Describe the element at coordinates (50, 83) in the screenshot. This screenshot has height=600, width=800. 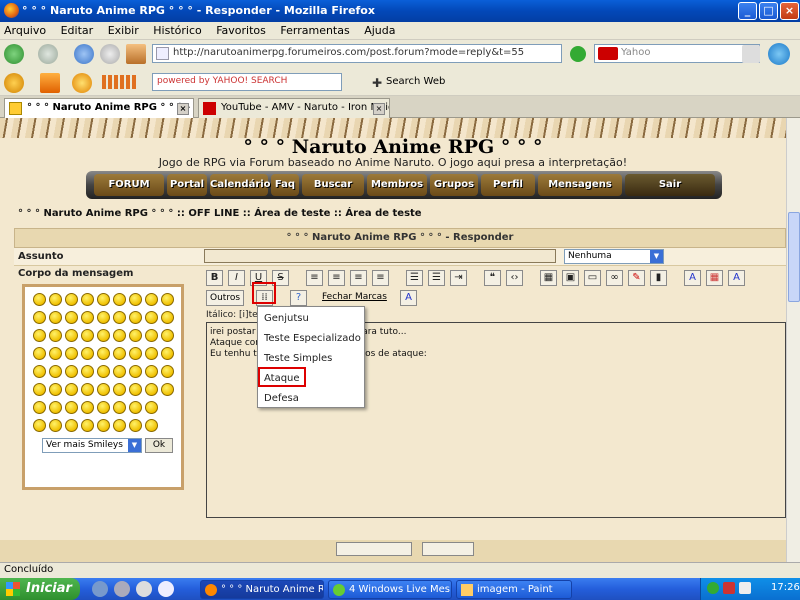
I see `up-arrow-icon` at that location.